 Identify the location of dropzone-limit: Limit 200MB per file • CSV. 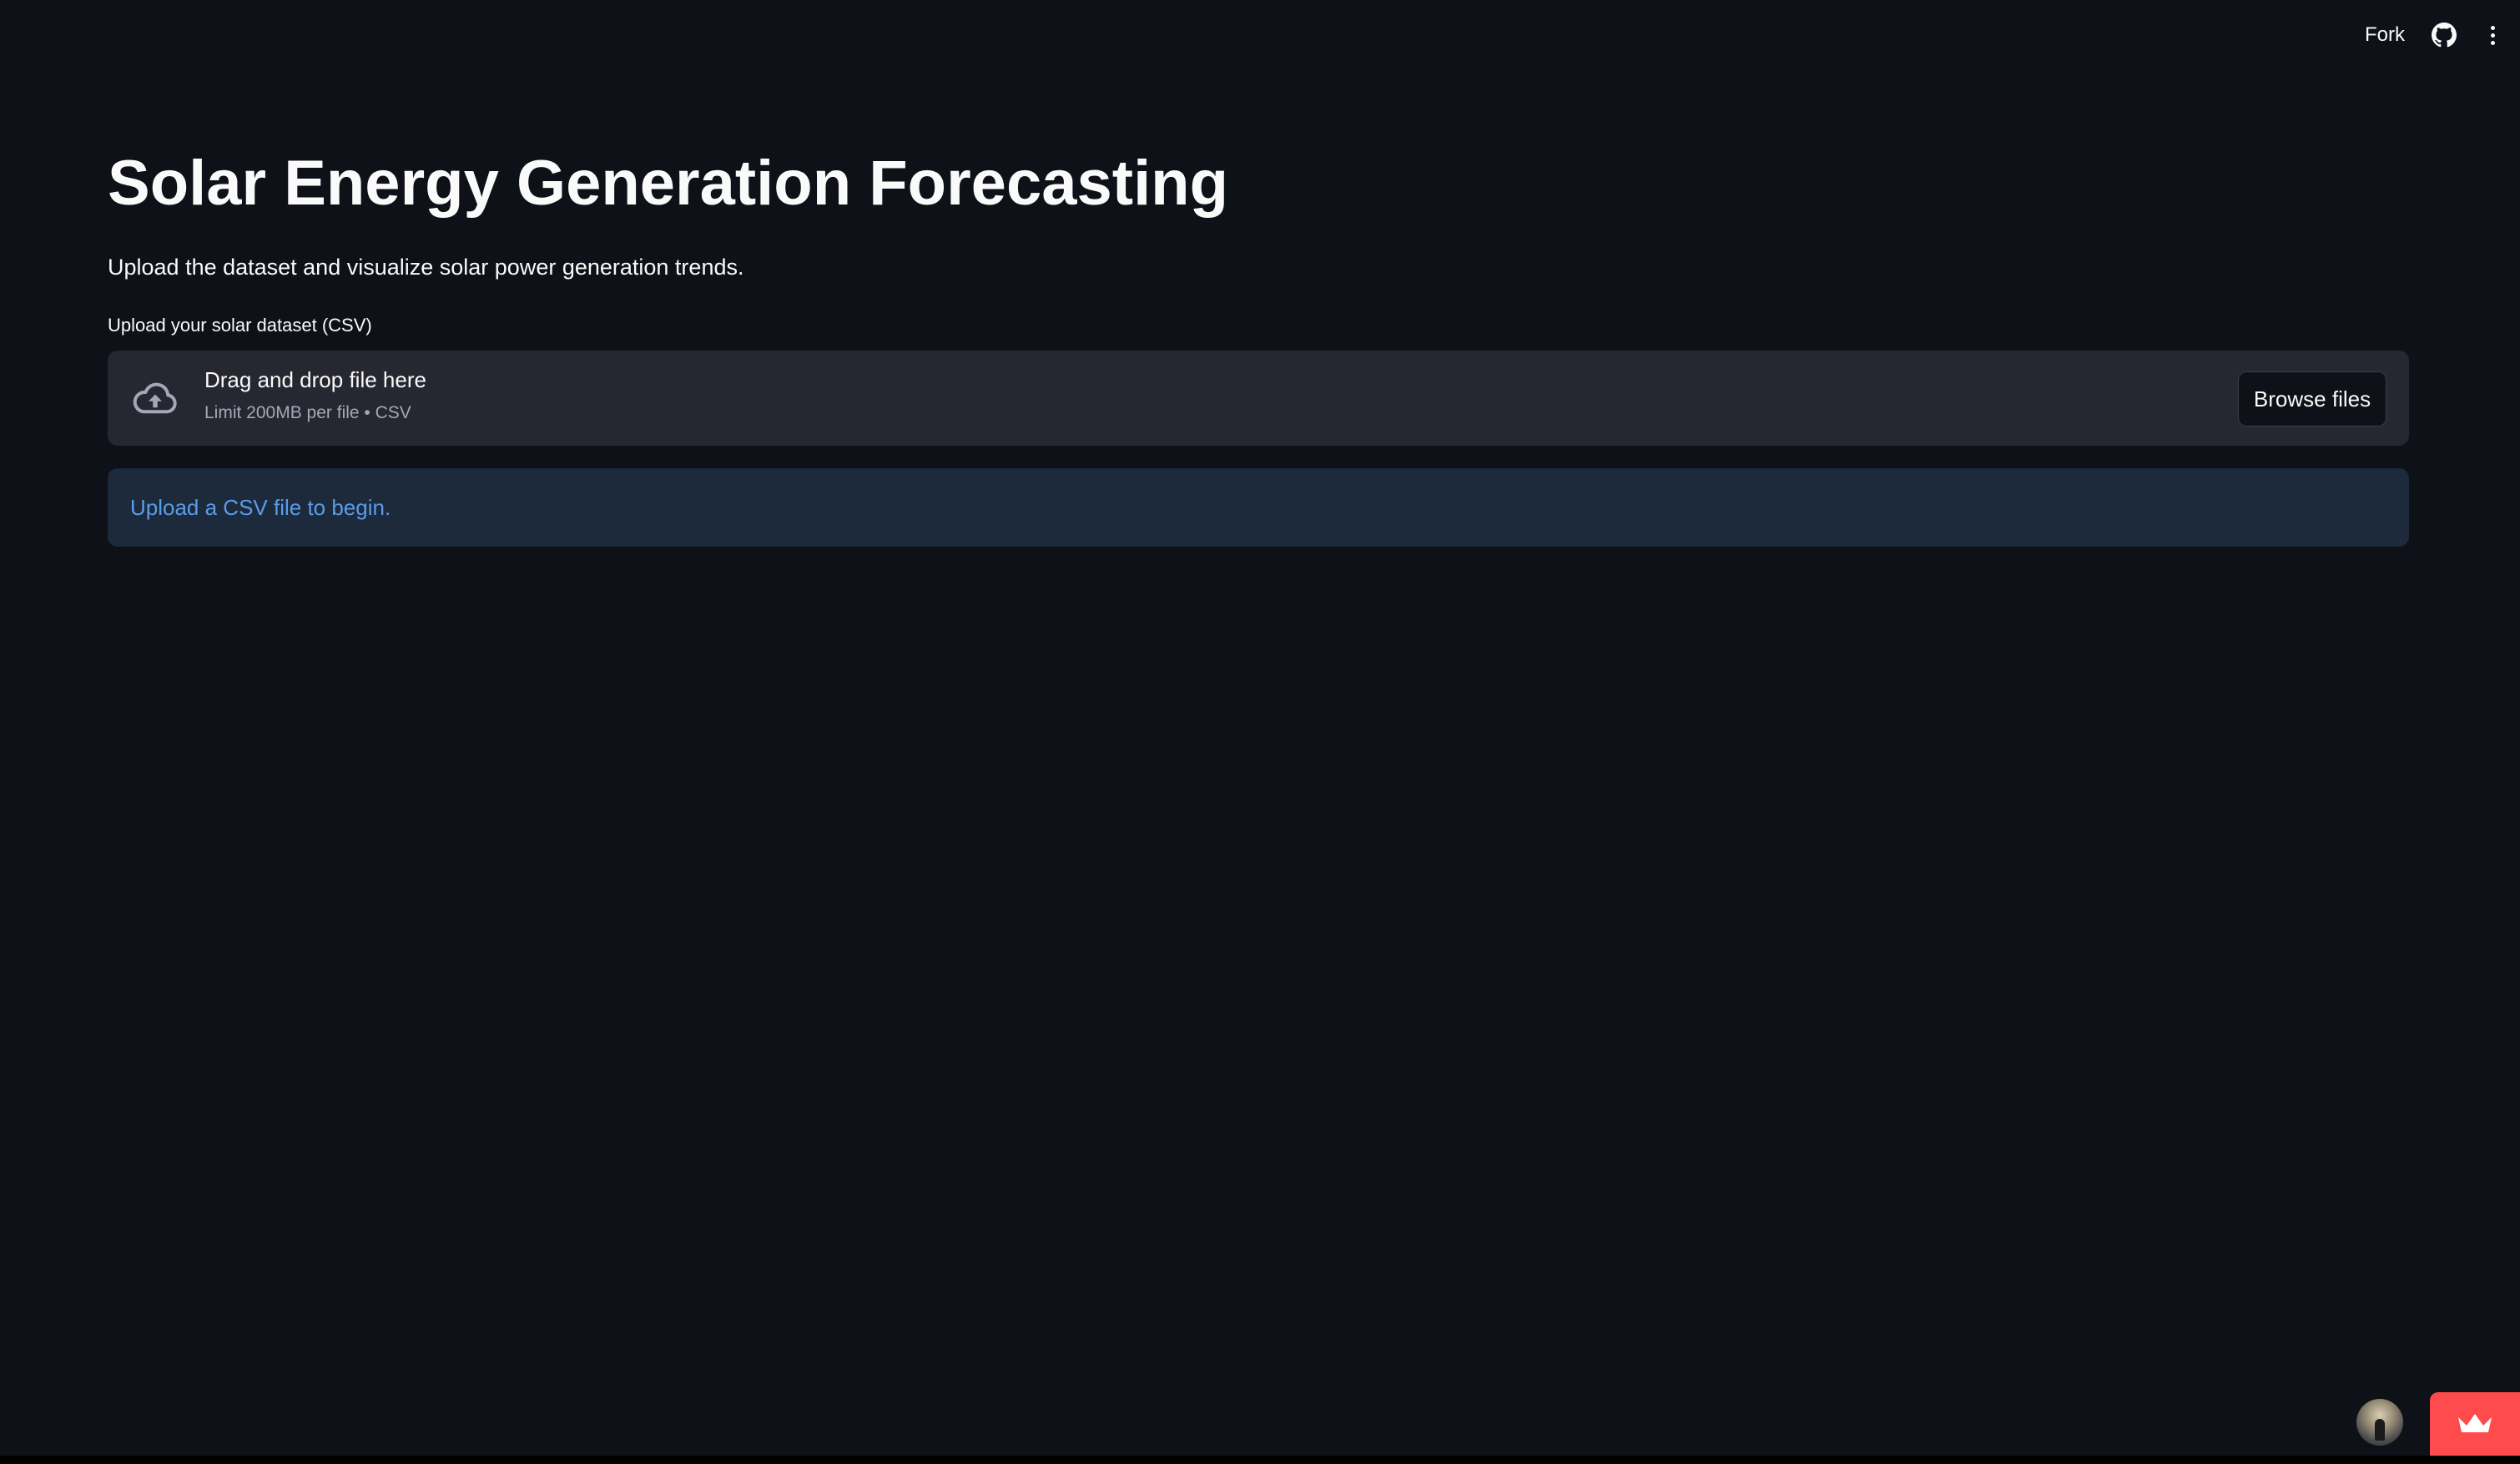
(307, 412).